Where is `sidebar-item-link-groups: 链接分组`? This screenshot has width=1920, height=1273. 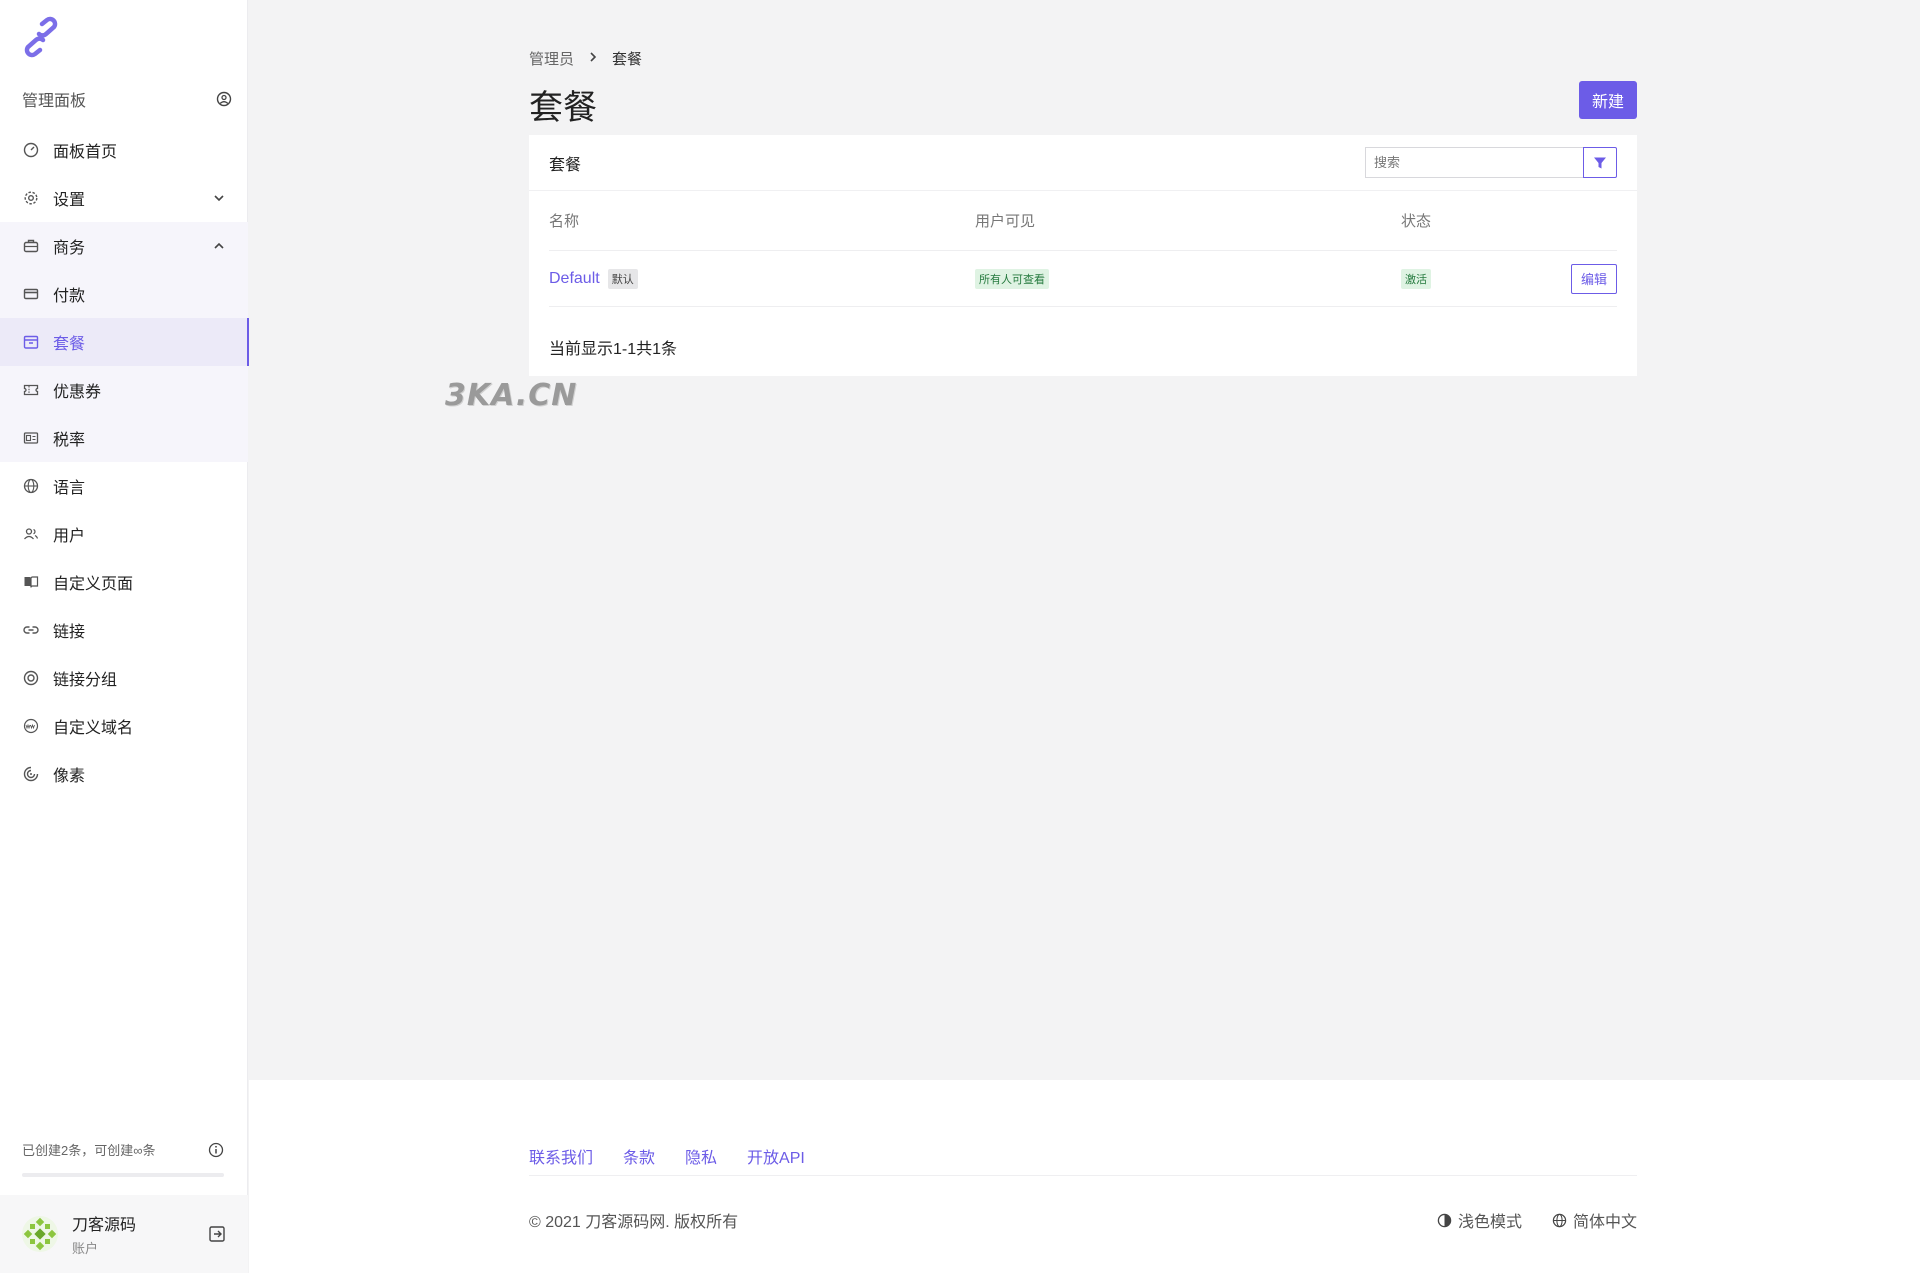
sidebar-item-link-groups: 链接分组 is located at coordinates (124, 678).